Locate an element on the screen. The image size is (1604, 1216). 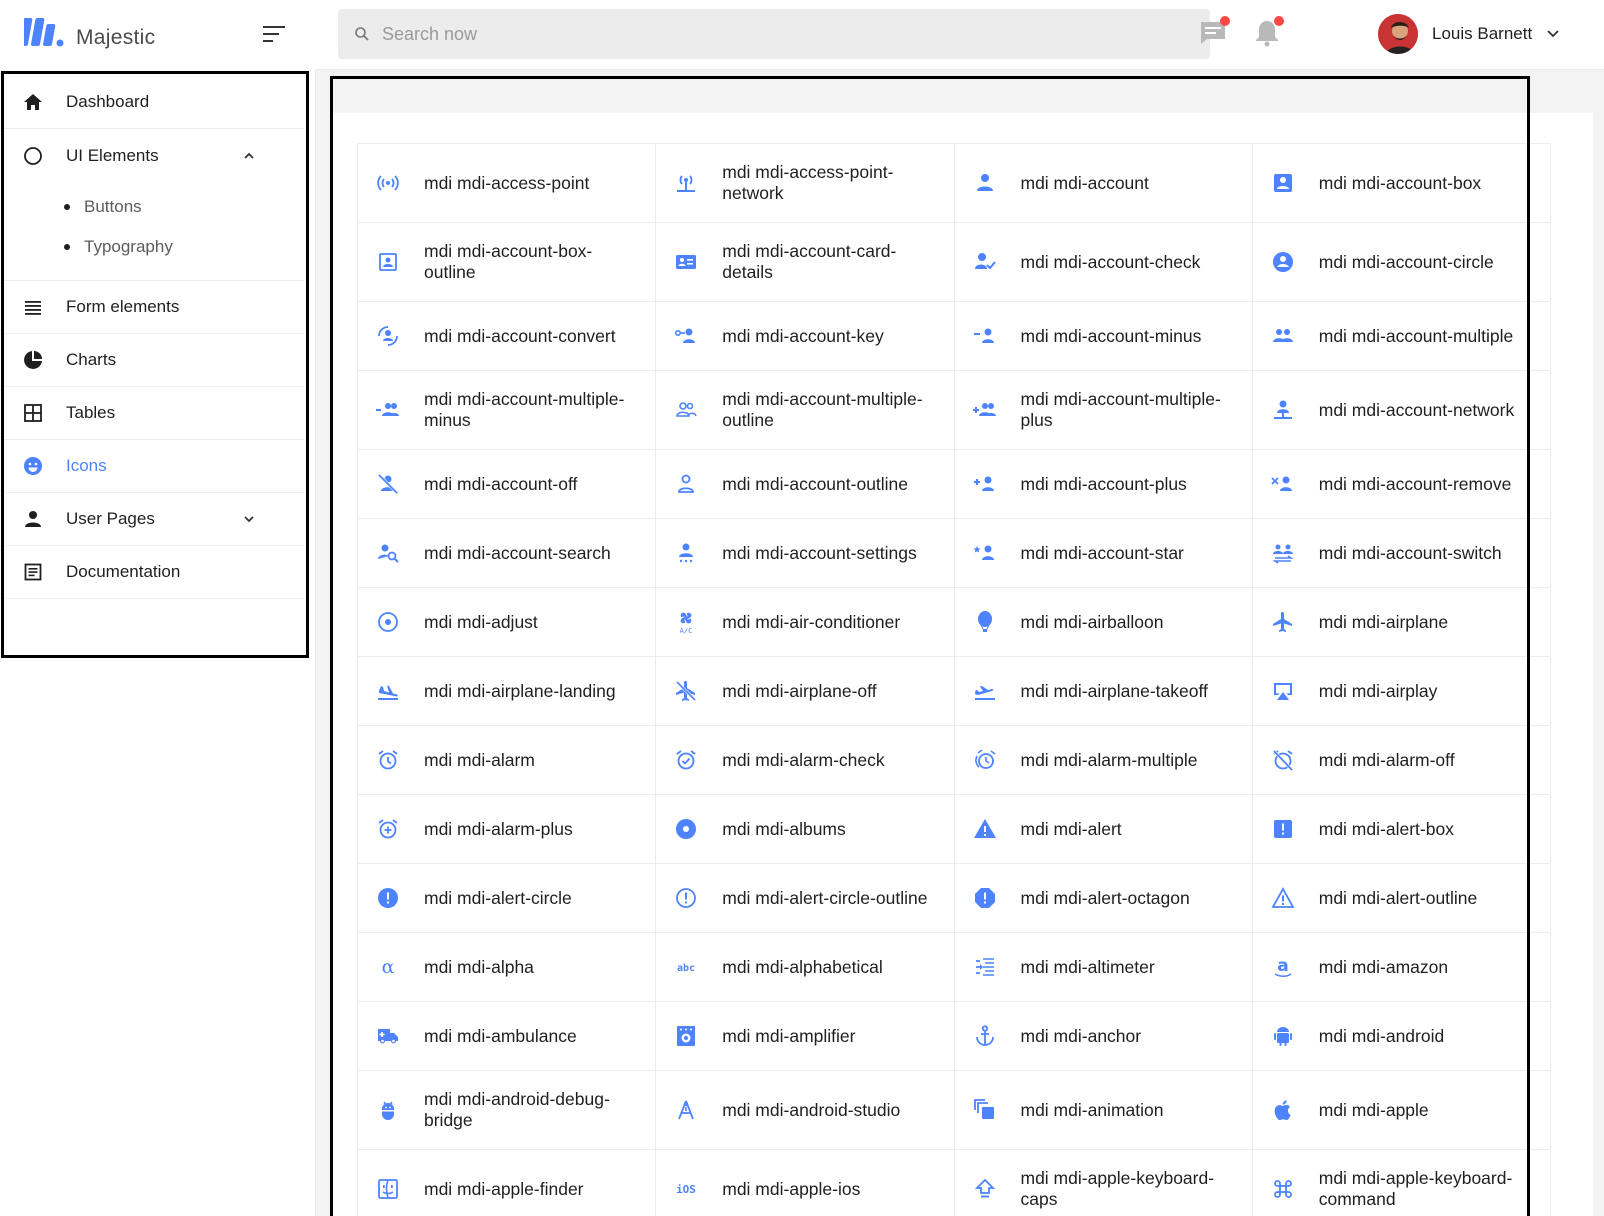
icon-cell-account-card-details: mdi mdi-account-card-details is located at coordinates (805, 262).